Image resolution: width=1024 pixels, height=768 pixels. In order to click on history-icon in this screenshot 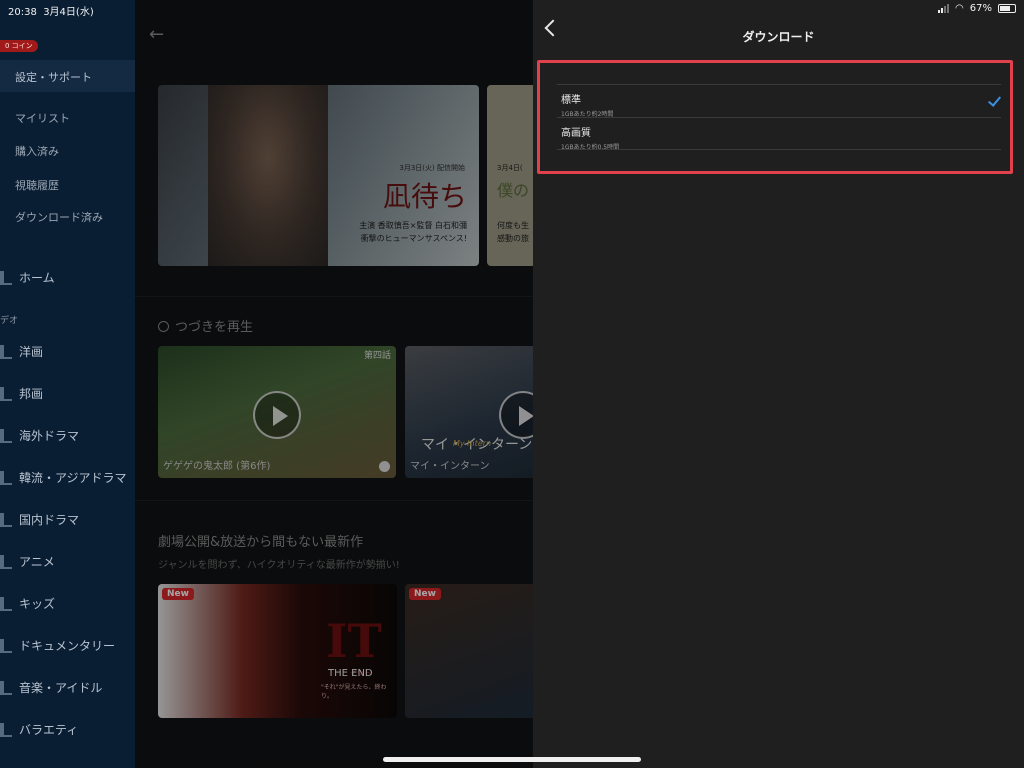, I will do `click(163, 326)`.